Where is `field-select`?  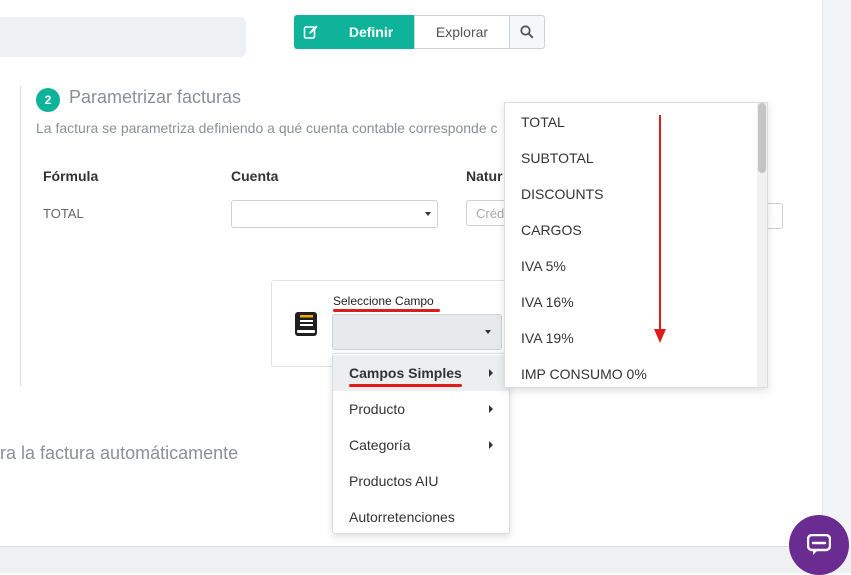 field-select is located at coordinates (417, 332).